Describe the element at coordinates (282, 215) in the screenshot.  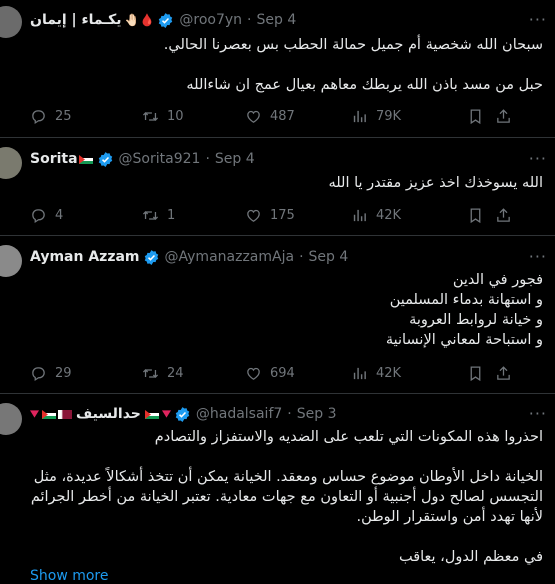
I see `like-count: 175` at that location.